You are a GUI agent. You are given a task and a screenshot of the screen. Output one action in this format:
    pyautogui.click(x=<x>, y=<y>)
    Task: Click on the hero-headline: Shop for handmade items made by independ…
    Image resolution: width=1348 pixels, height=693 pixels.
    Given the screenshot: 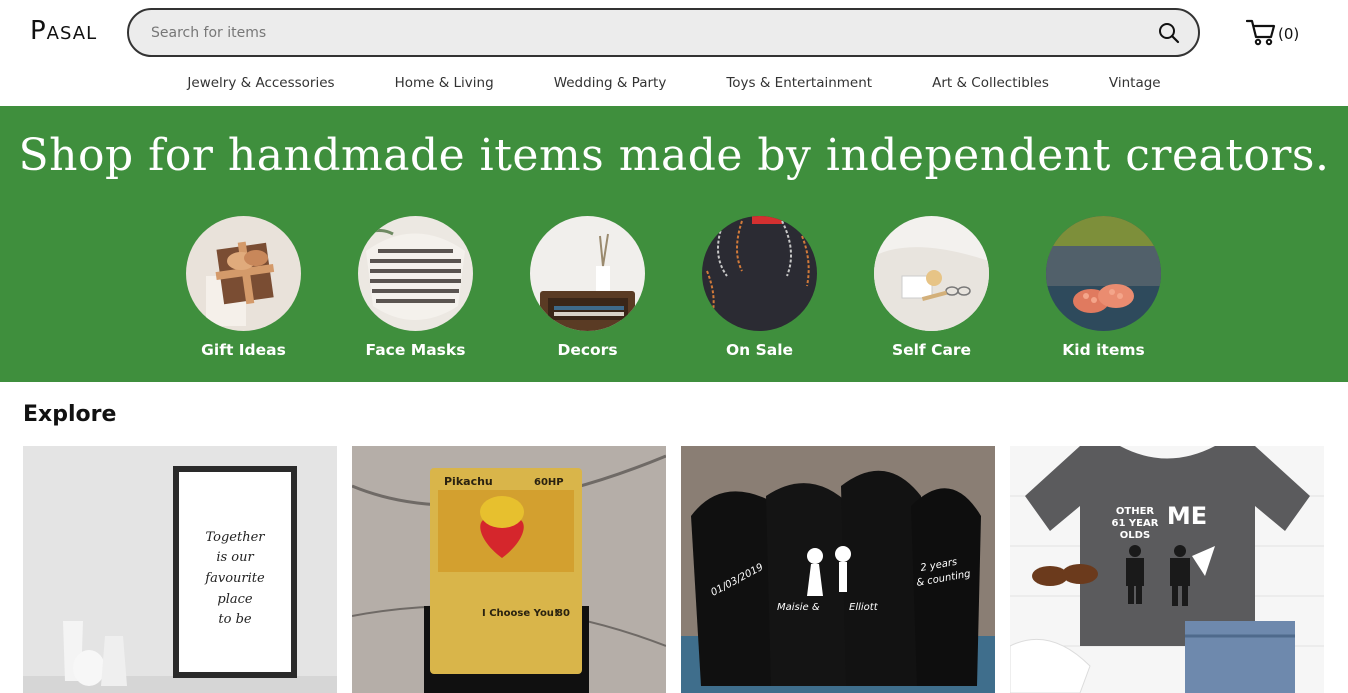 What is the action you would take?
    pyautogui.click(x=674, y=155)
    